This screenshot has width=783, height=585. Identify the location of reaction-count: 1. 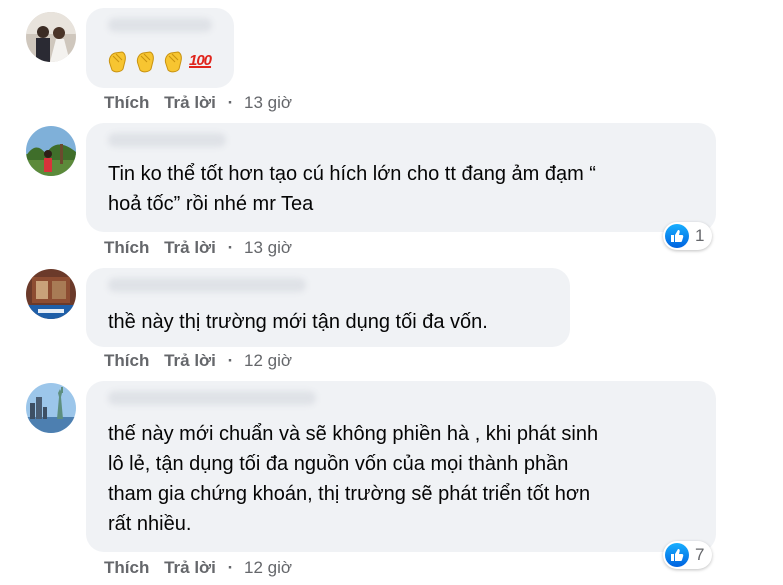
(700, 235).